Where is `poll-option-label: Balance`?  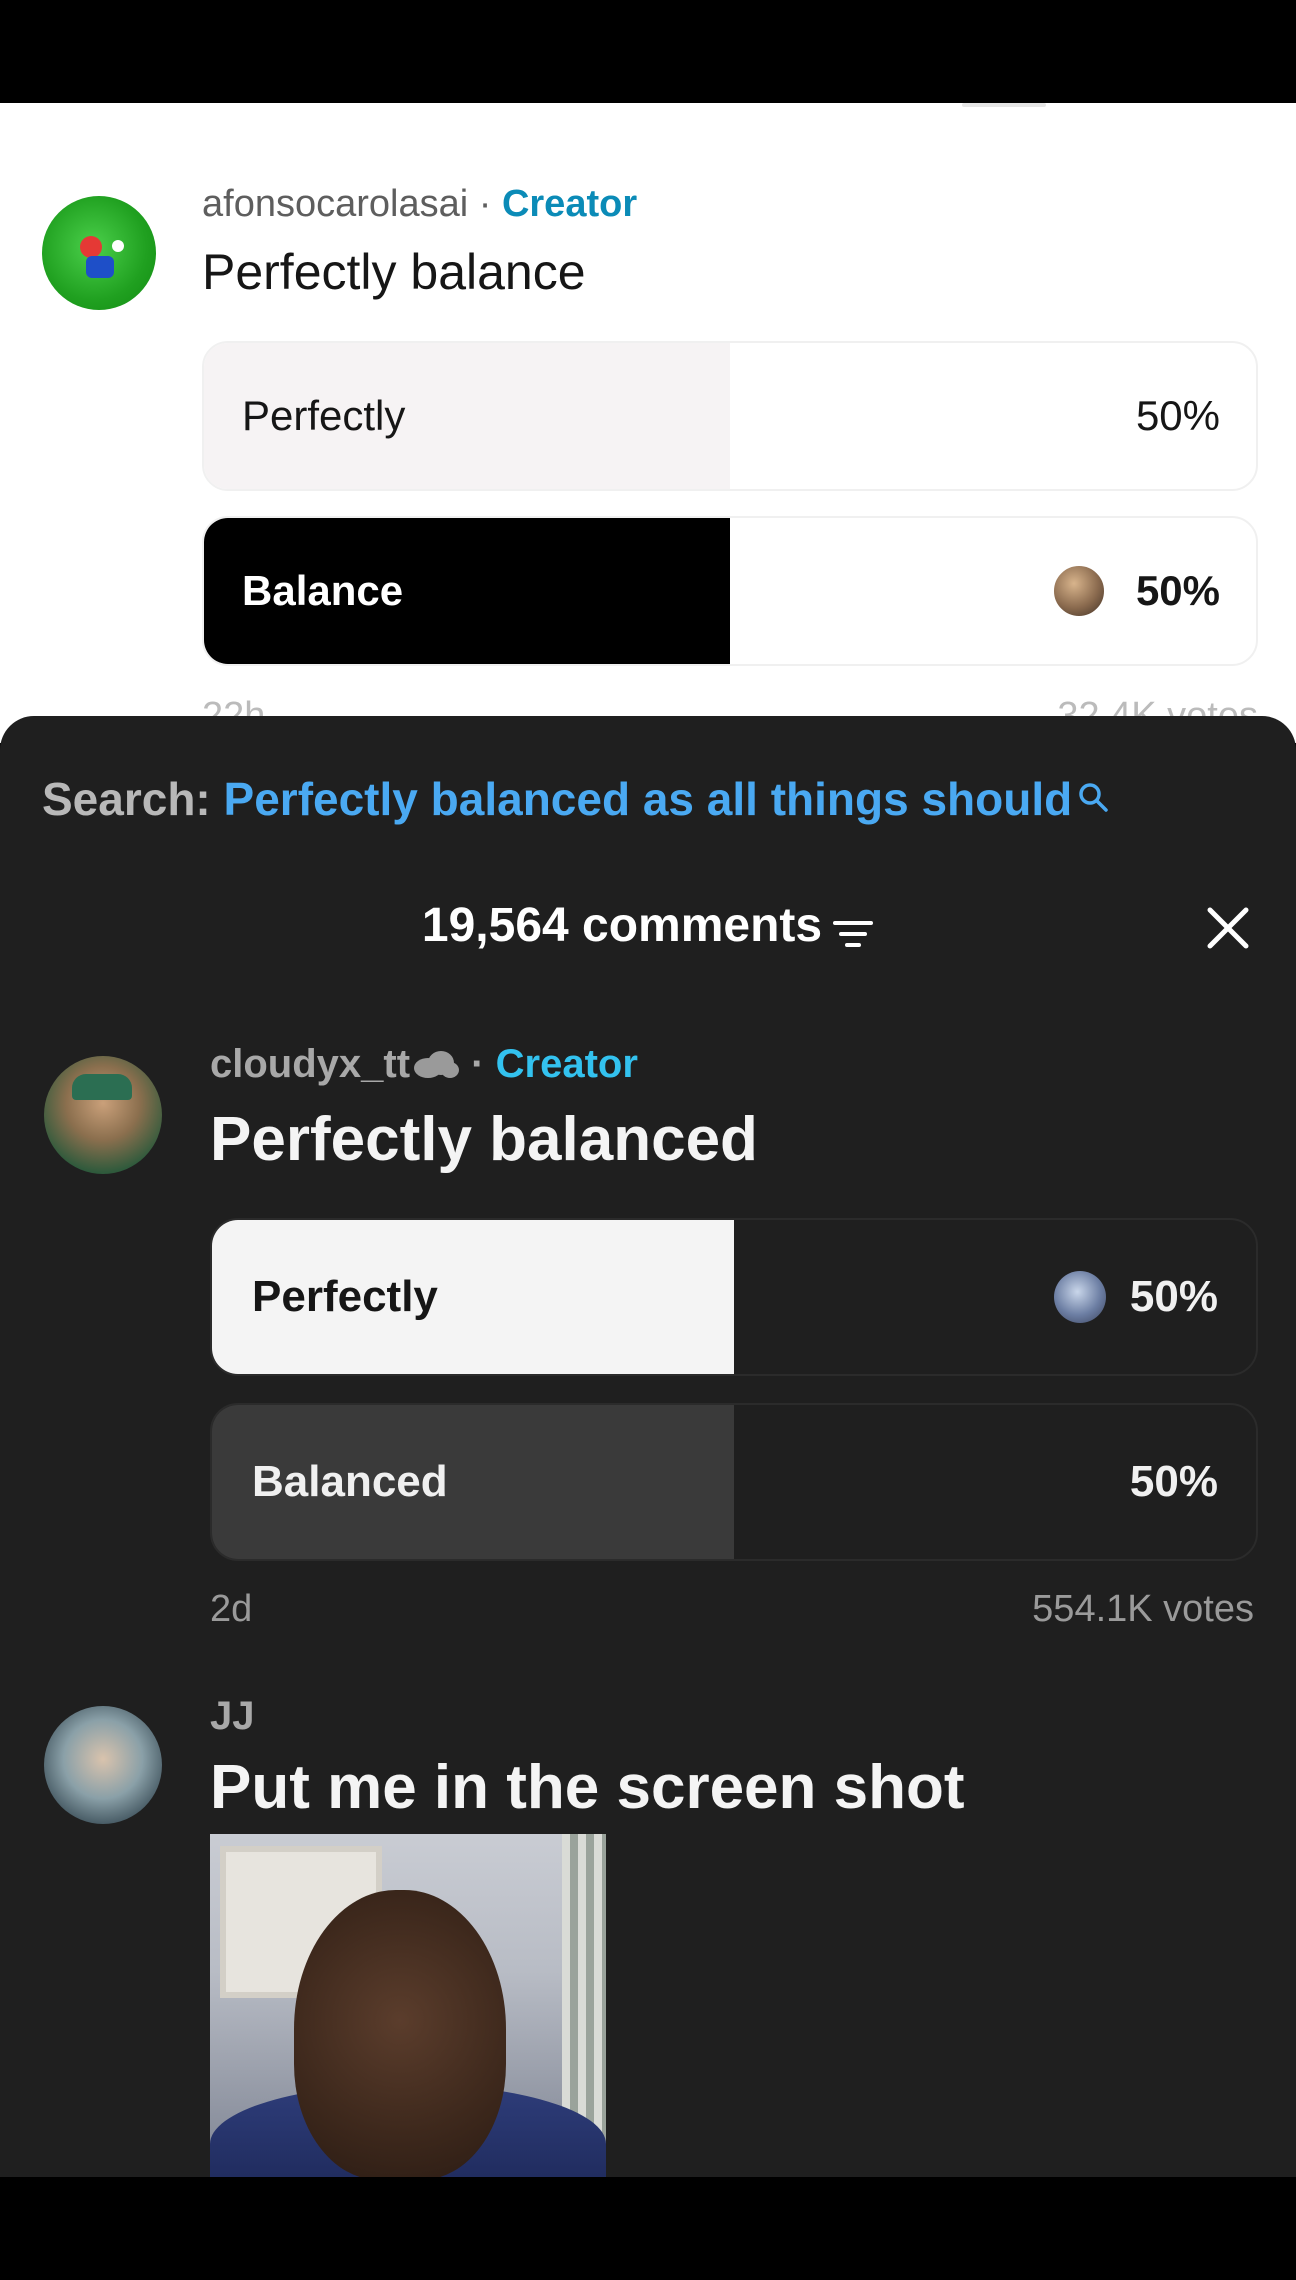 poll-option-label: Balance is located at coordinates (323, 590).